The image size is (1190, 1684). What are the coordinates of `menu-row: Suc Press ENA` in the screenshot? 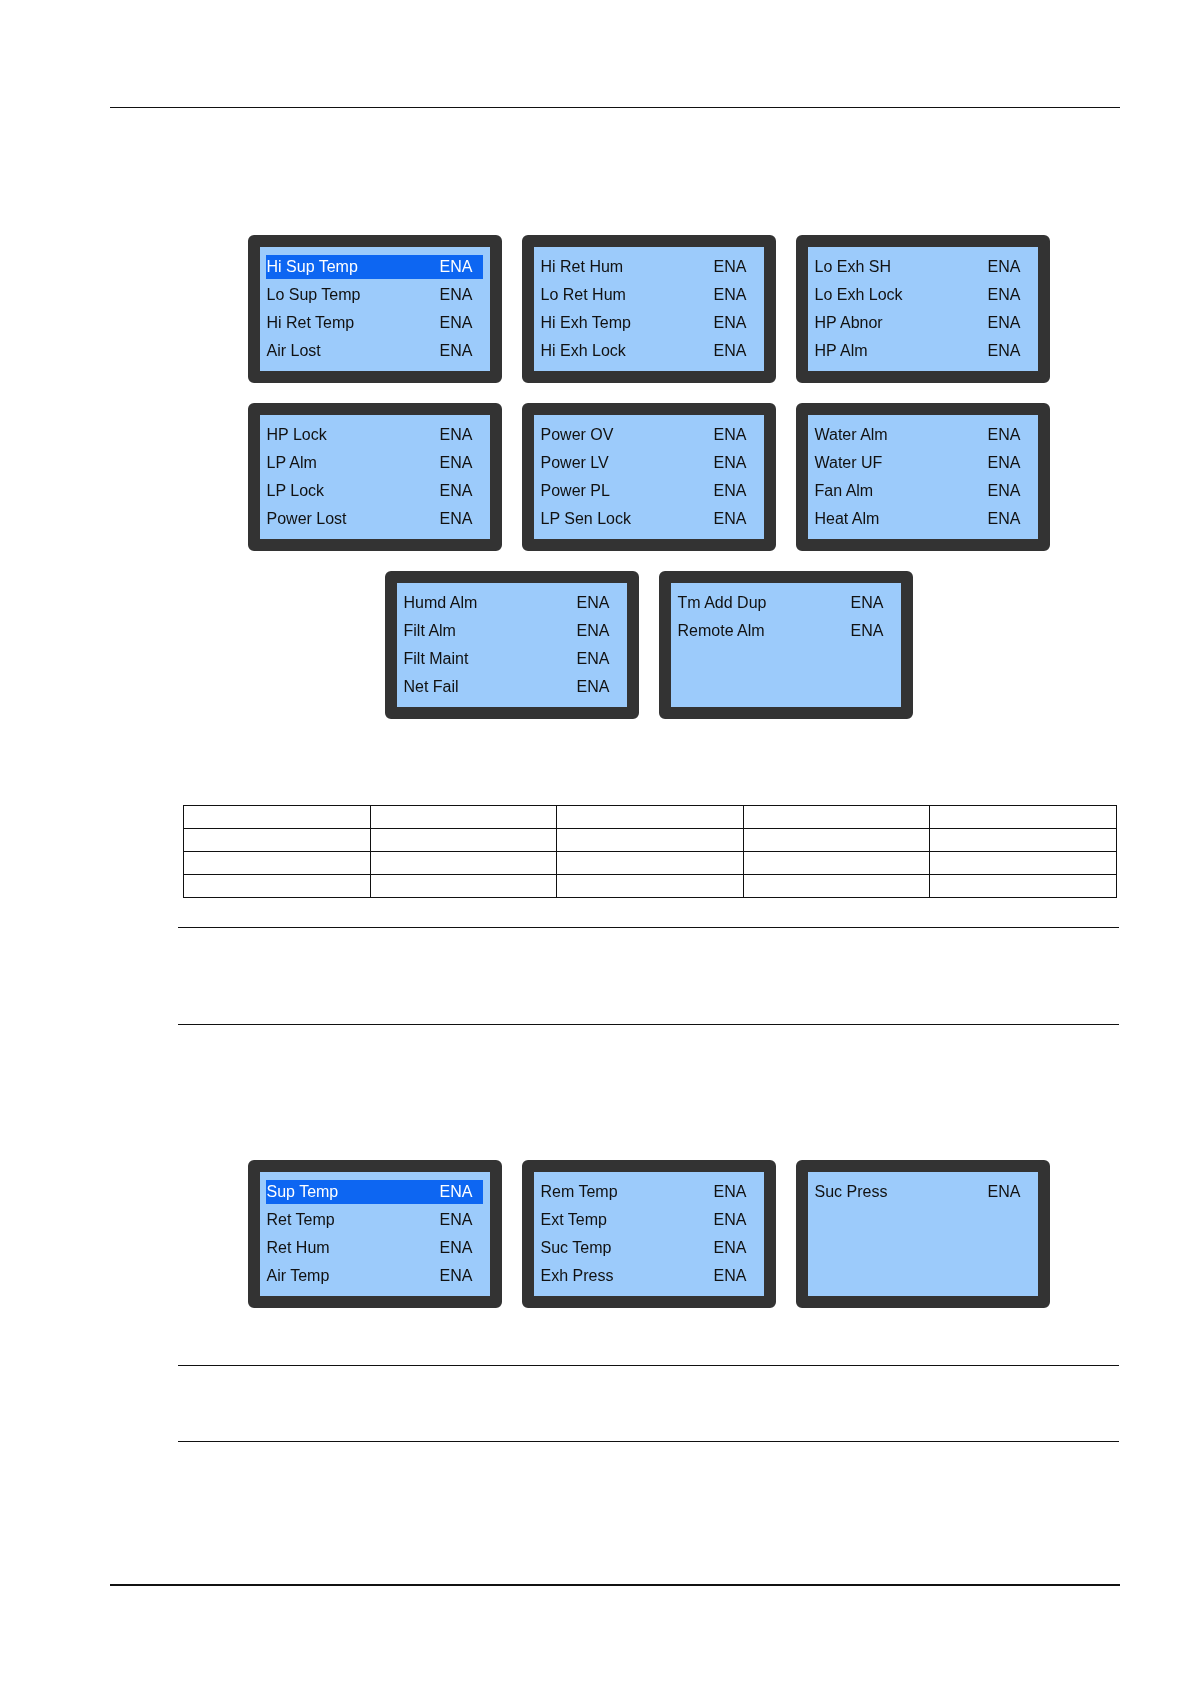 It's located at (922, 1192).